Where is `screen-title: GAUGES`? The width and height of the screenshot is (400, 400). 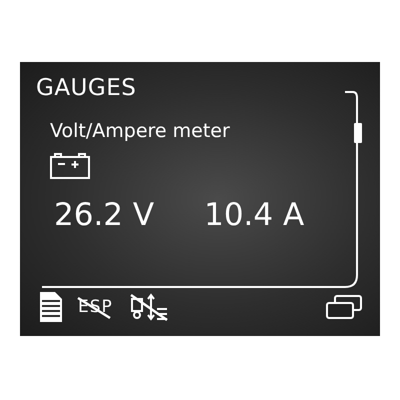
screen-title: GAUGES is located at coordinates (86, 88).